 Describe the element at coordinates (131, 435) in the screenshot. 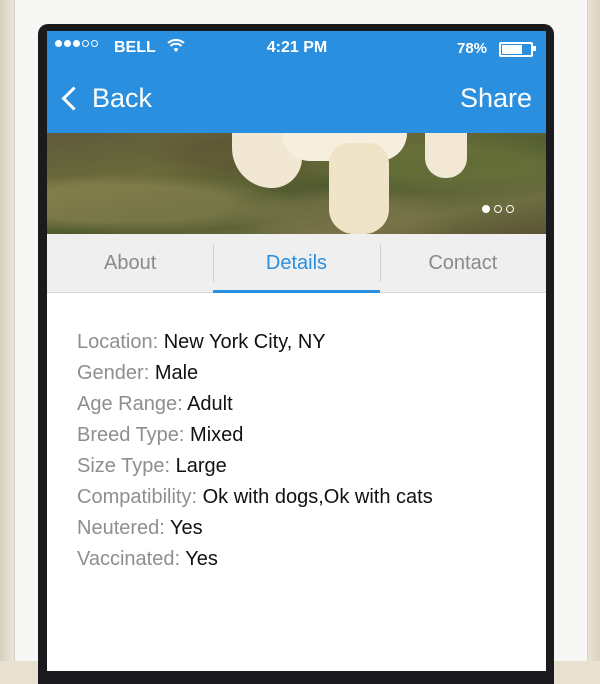

I see `detail-label: Breed Type:` at that location.